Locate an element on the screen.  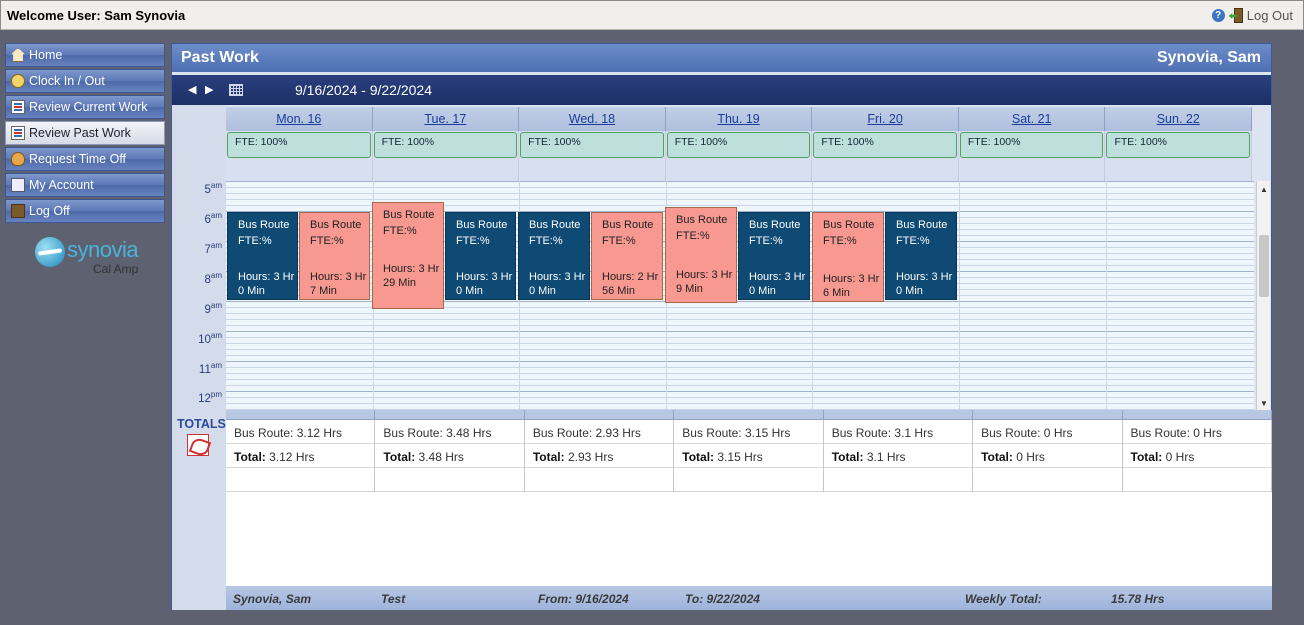
day-total: Total: 3.1 Hrs is located at coordinates (898, 456).